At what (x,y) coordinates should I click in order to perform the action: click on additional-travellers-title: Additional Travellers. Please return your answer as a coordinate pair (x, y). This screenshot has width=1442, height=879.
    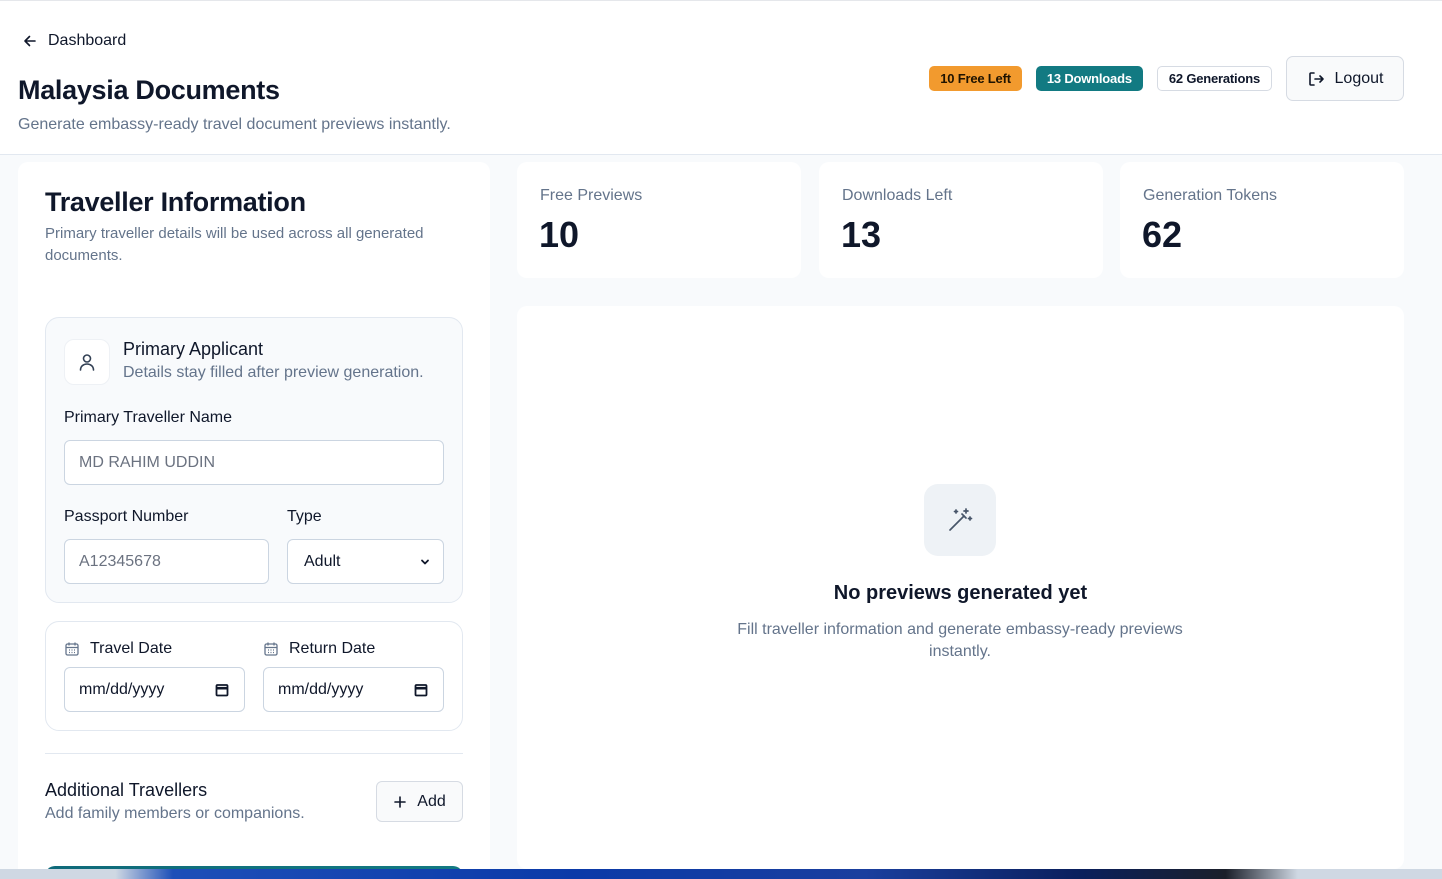
    Looking at the image, I should click on (126, 790).